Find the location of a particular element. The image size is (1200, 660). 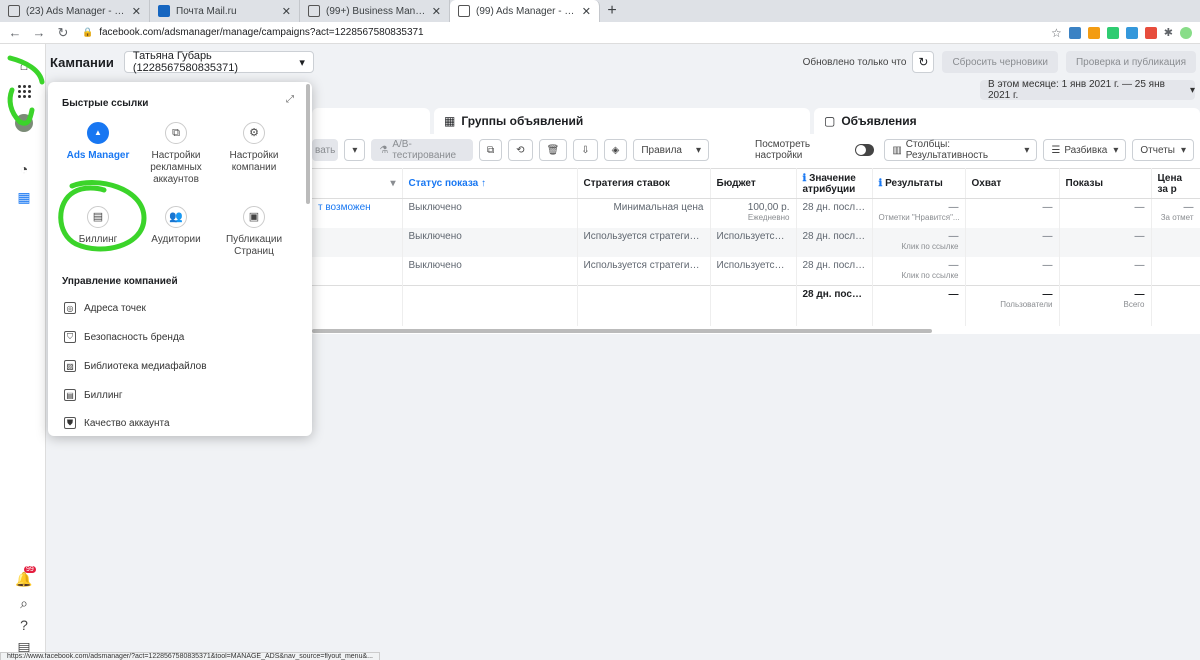

forward-icon: → is located at coordinates (39, 32).